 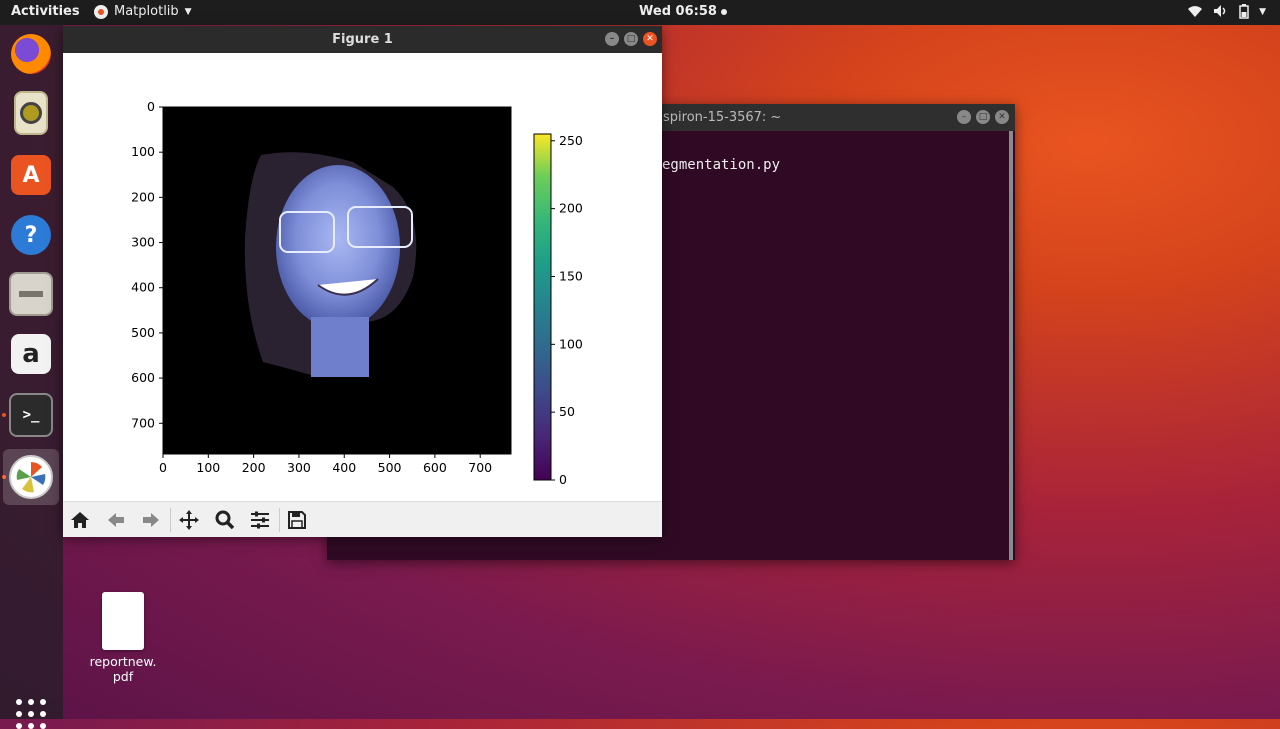 I want to click on clock-label: Wed 06:58, so click(x=678, y=11).